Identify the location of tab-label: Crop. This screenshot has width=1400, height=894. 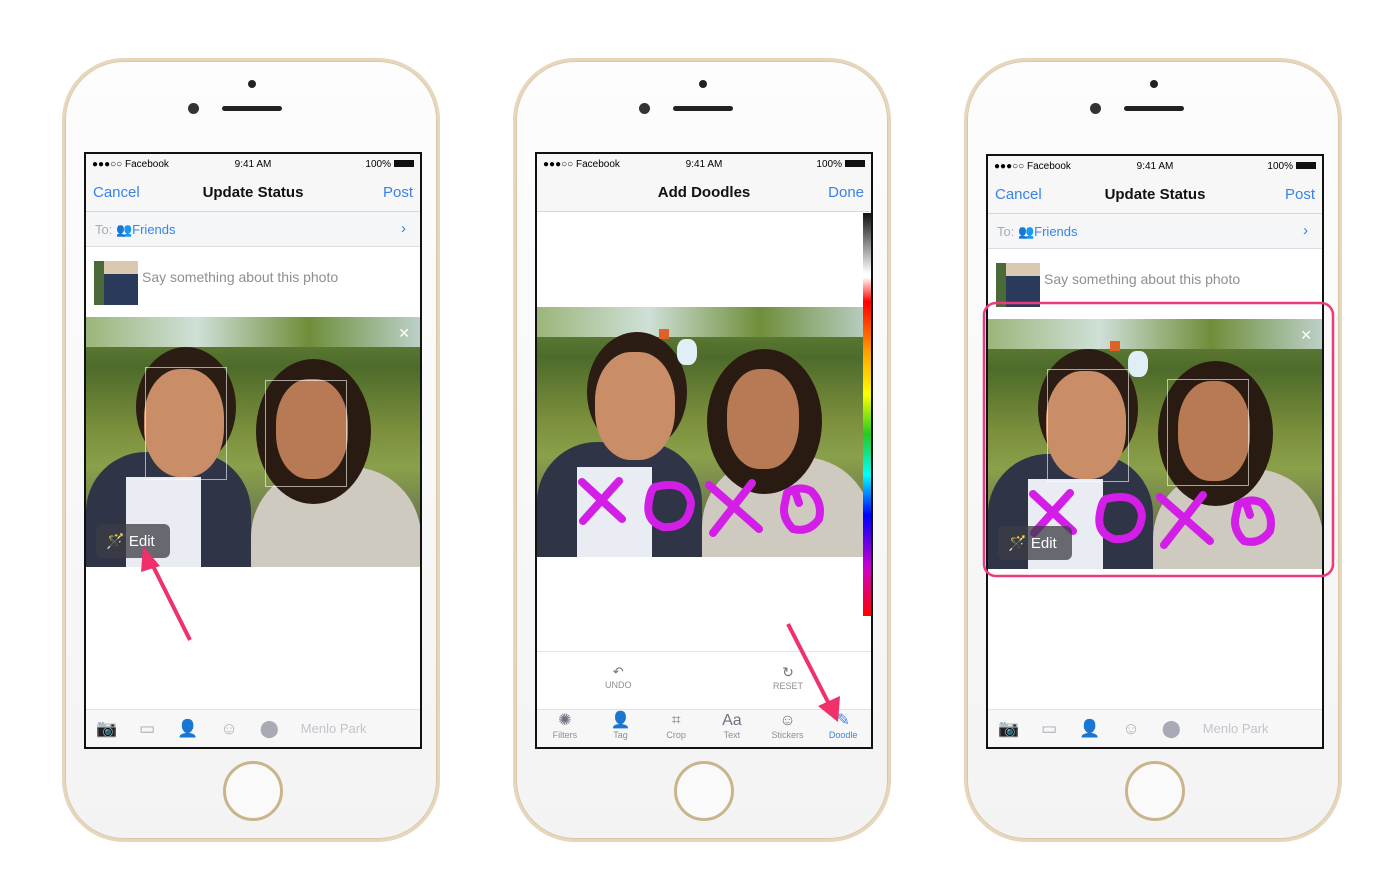
(676, 735).